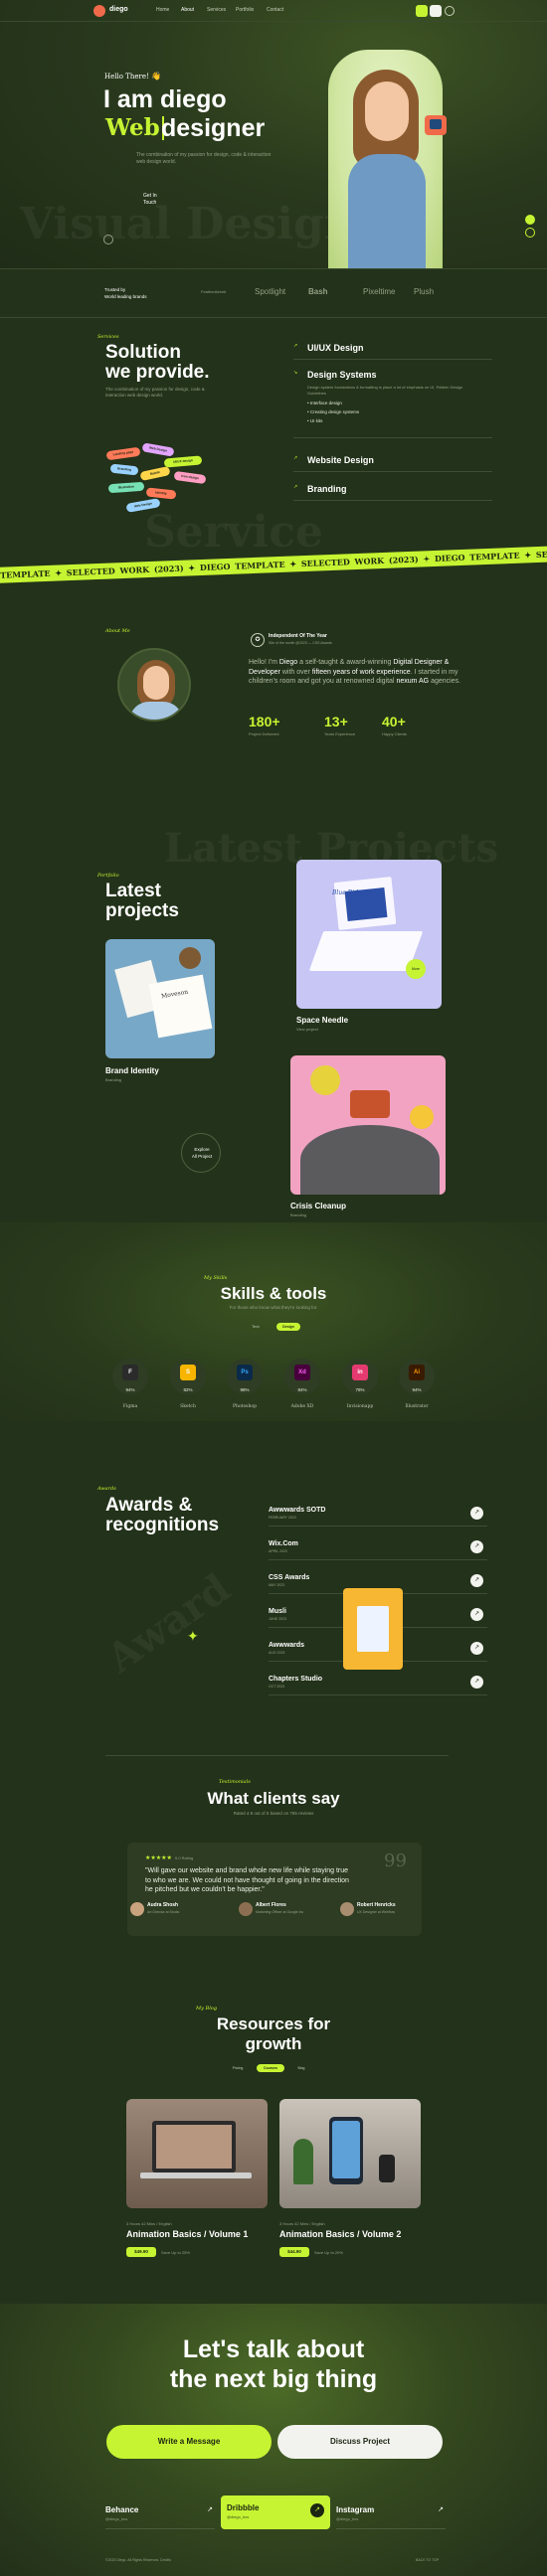  Describe the element at coordinates (277, 1755) in the screenshot. I see `divider` at that location.